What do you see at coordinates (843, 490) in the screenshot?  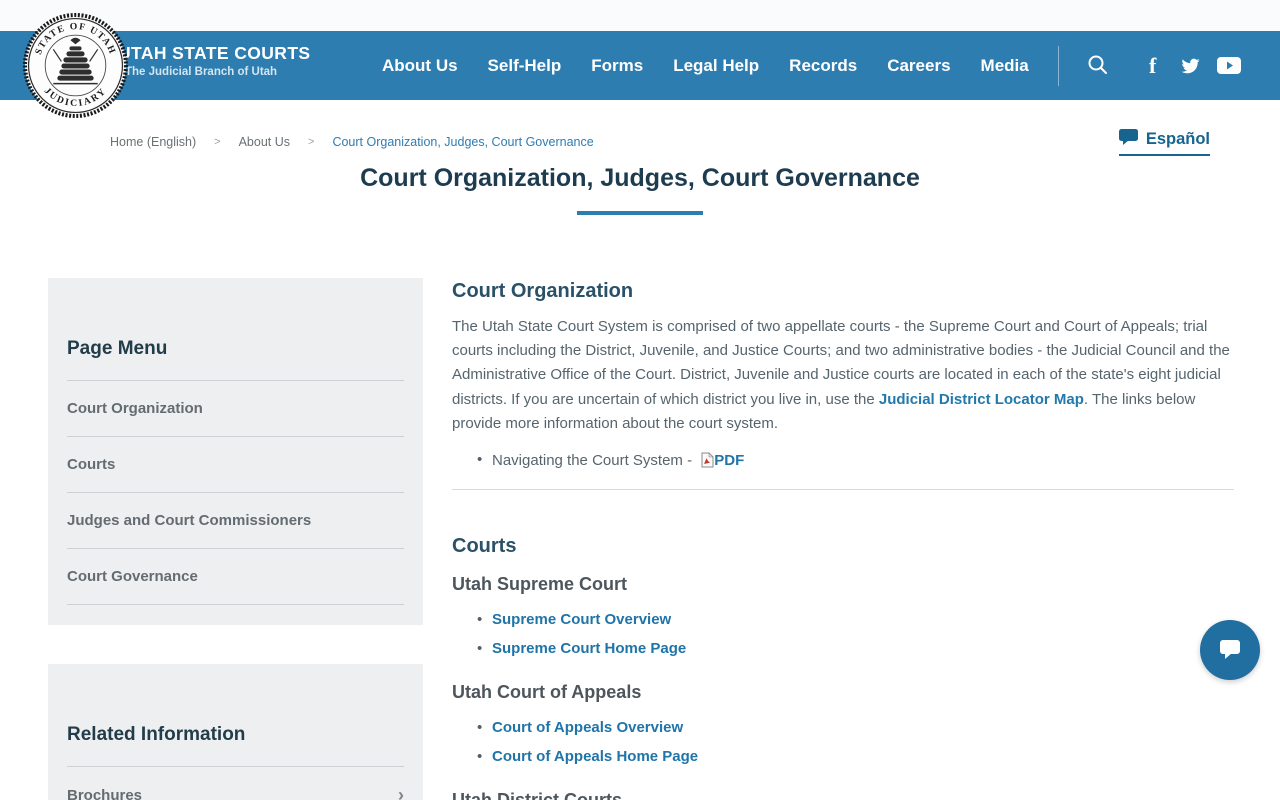 I see `section-divider` at bounding box center [843, 490].